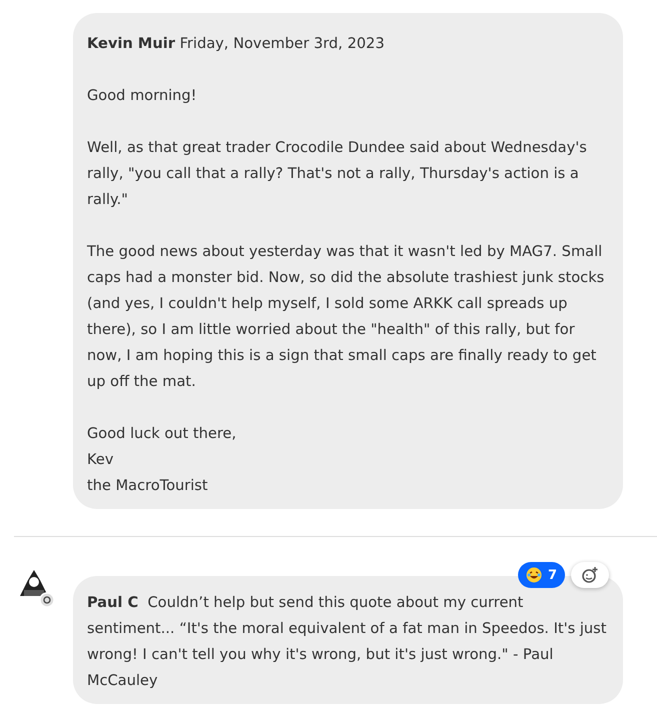 Image resolution: width=657 pixels, height=714 pixels. I want to click on comment-text: the MacroTourist, so click(148, 486).